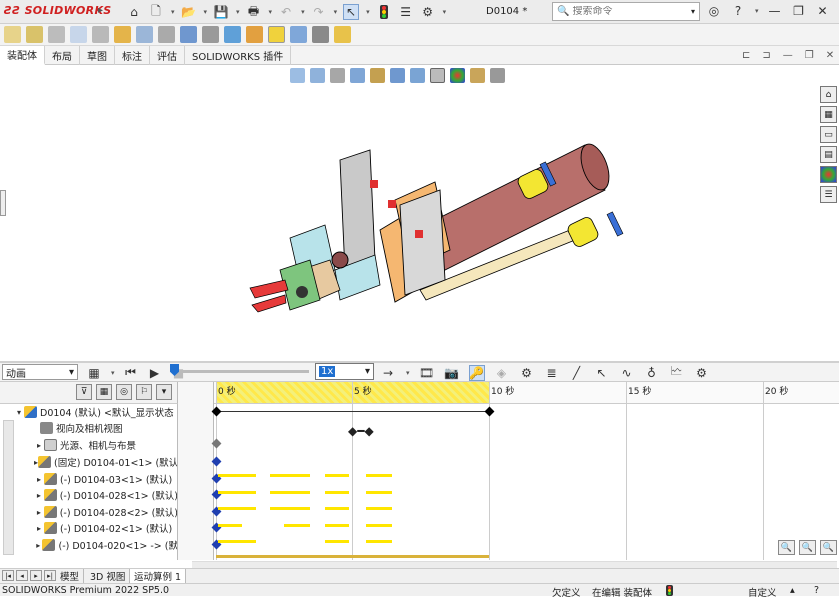 Image resolution: width=839 pixels, height=599 pixels. Describe the element at coordinates (104, 392) in the screenshot. I see `filter-driving-icon: ▦` at that location.